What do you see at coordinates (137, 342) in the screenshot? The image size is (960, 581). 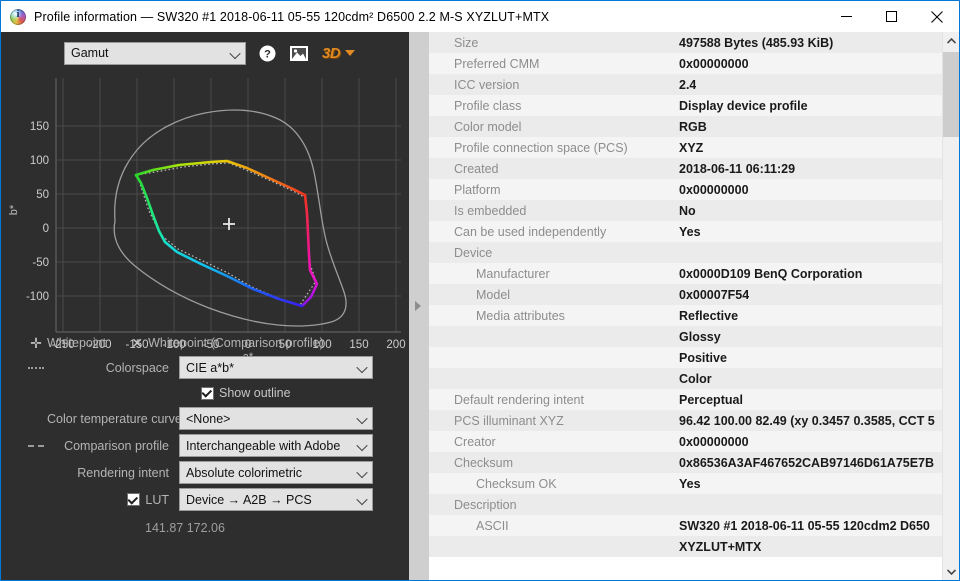 I see `cross-icon: ✕` at bounding box center [137, 342].